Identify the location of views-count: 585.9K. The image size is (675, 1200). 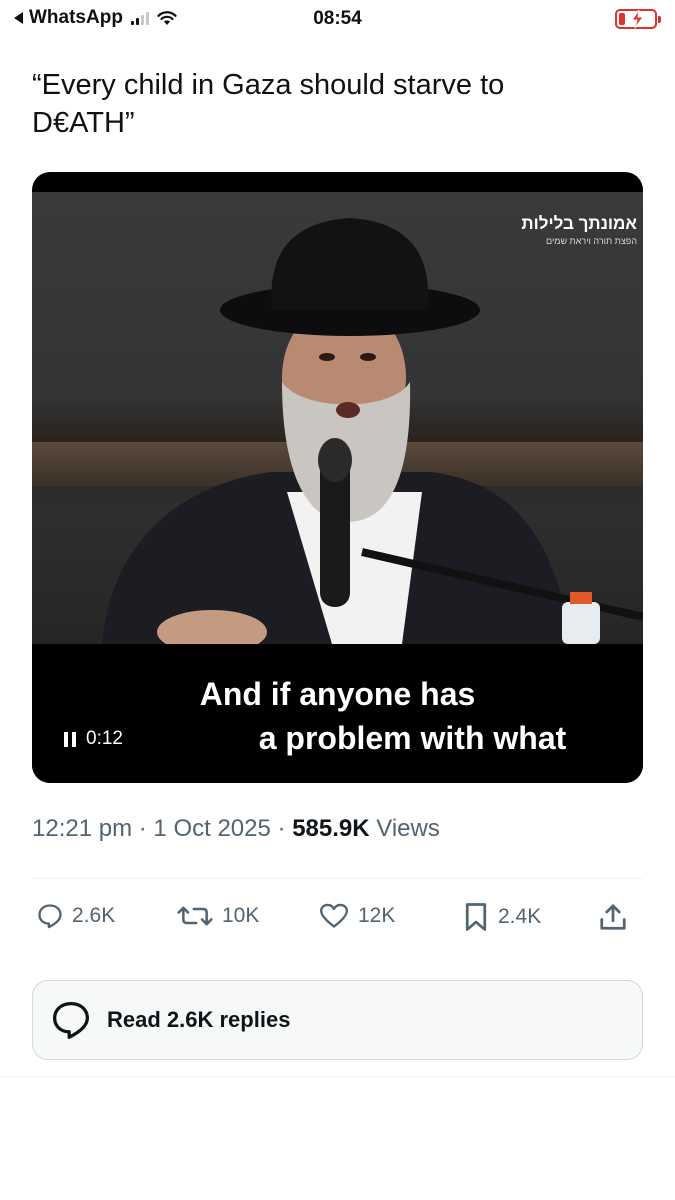
(330, 828).